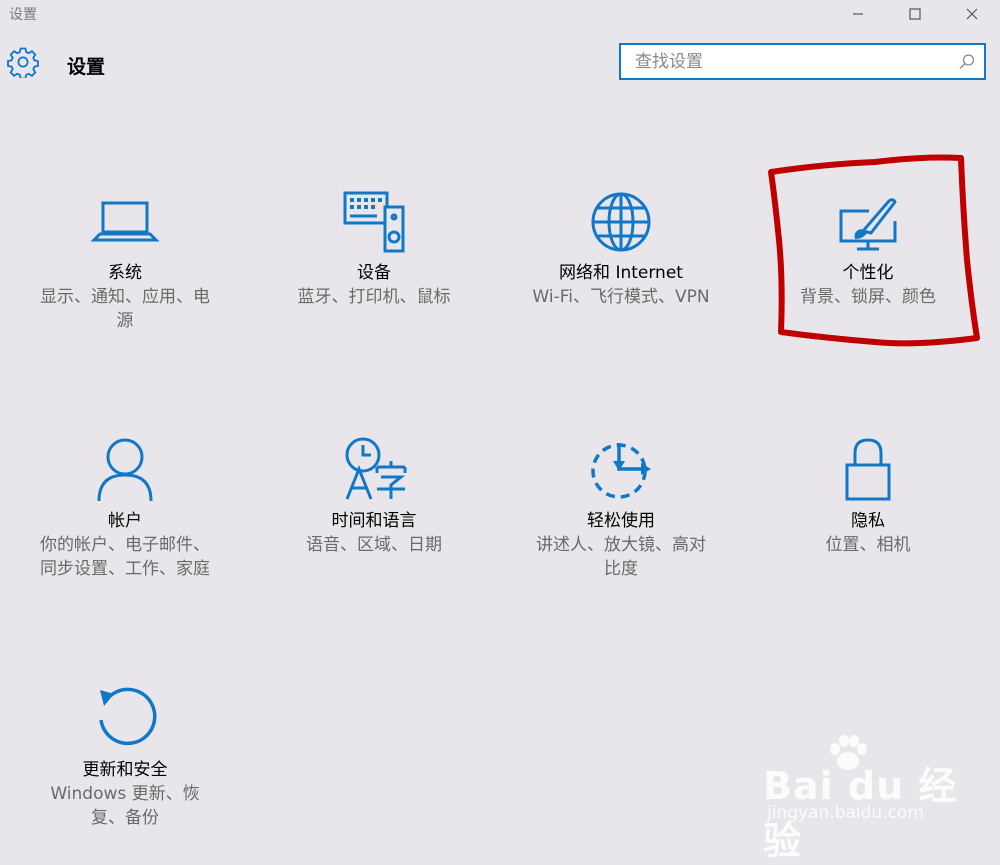  Describe the element at coordinates (621, 545) in the screenshot. I see `tile-desc-line1: 讲述人、放大镜、高对` at that location.